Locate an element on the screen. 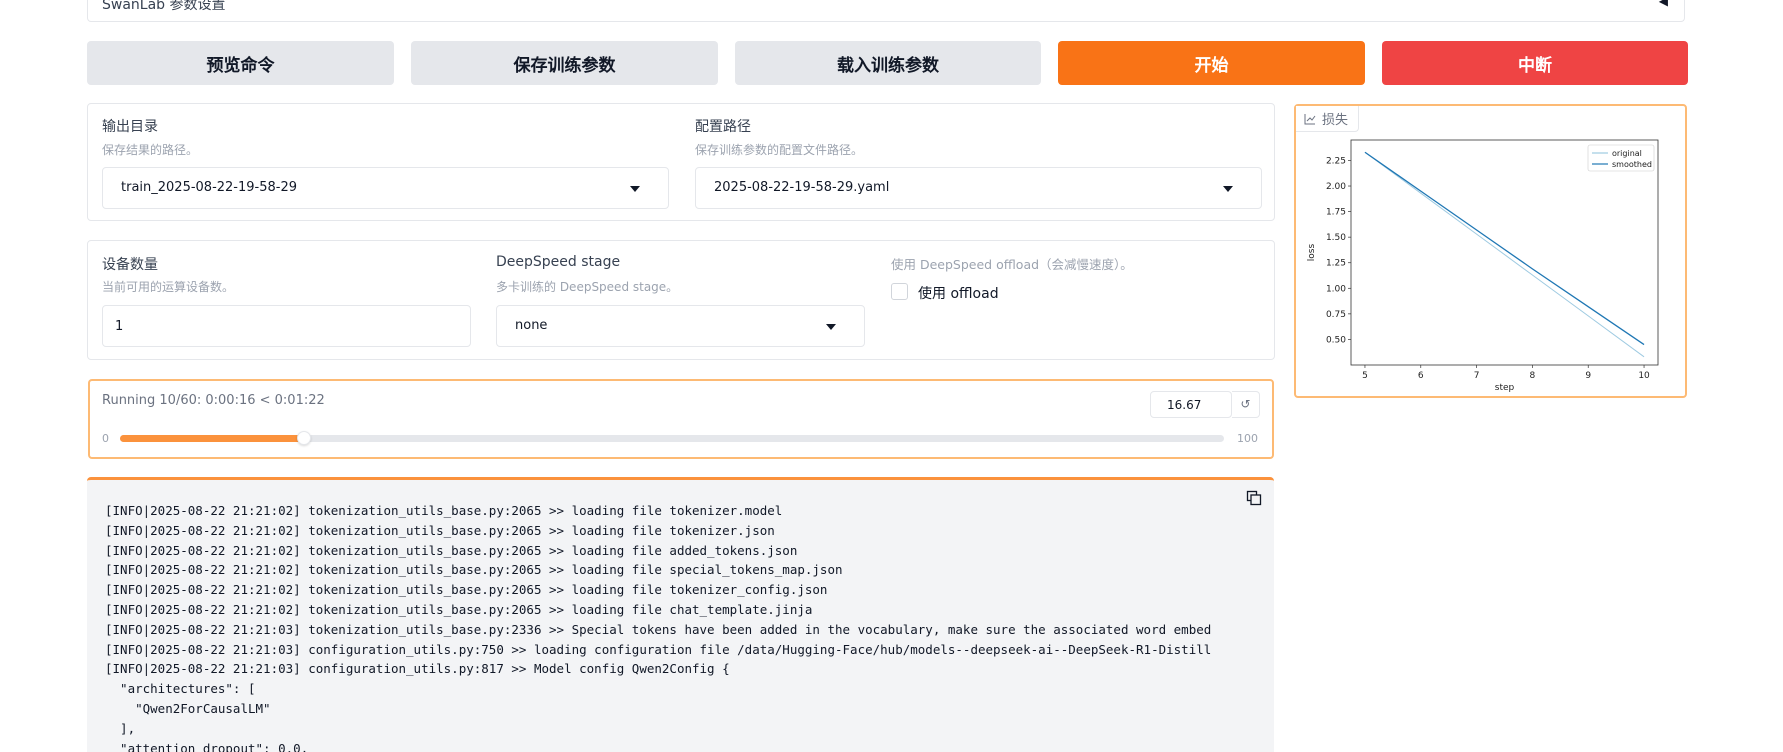  slider-min-label: 0 is located at coordinates (105, 438).